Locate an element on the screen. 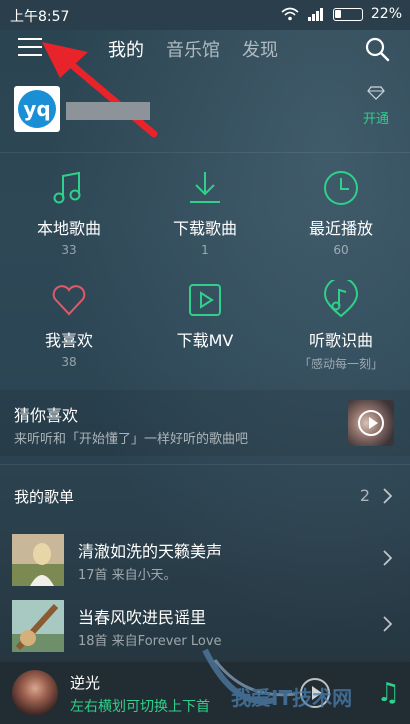 This screenshot has height=724, width=410. grid-count: 38 is located at coordinates (69, 362).